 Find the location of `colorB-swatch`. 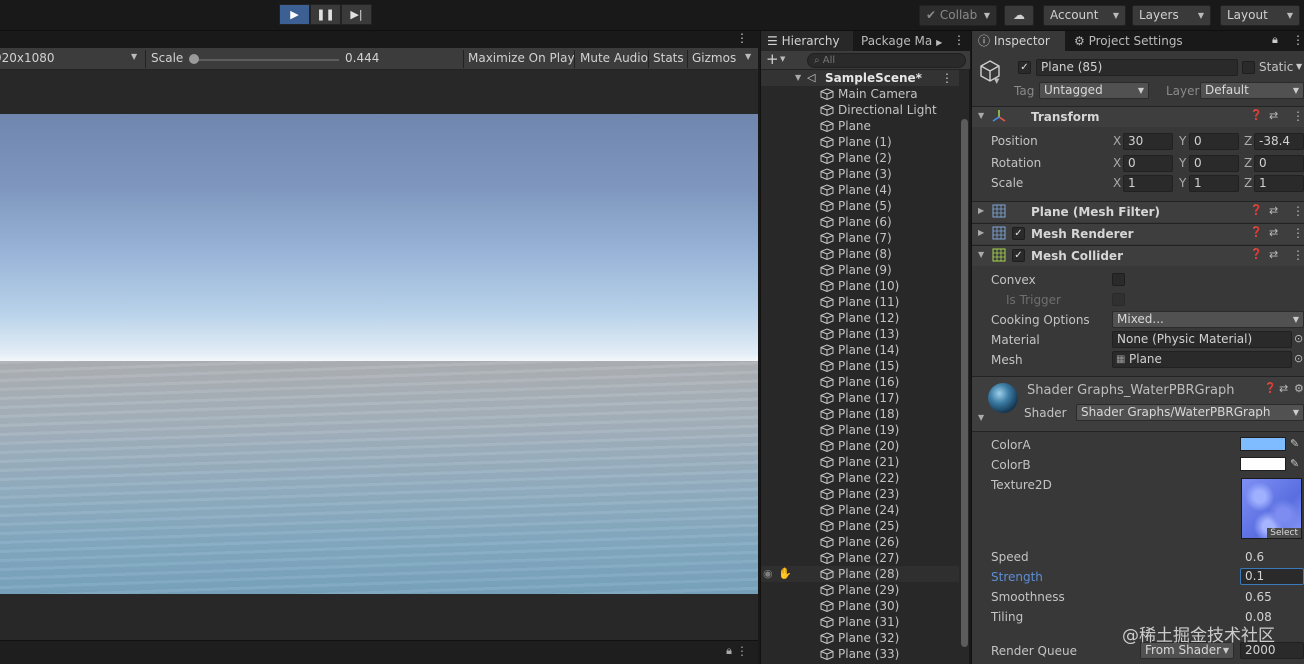

colorB-swatch is located at coordinates (1263, 464).